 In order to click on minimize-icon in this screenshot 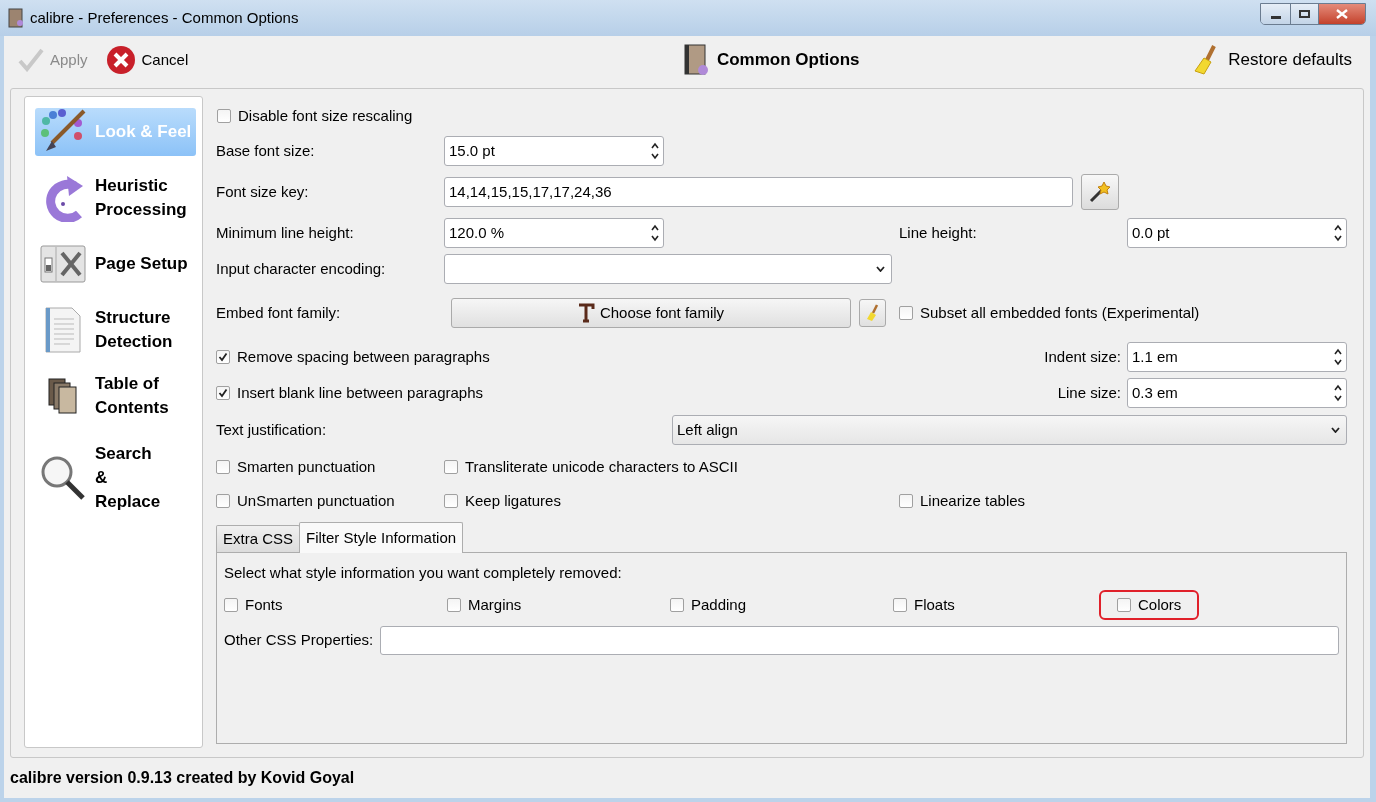, I will do `click(1275, 17)`.